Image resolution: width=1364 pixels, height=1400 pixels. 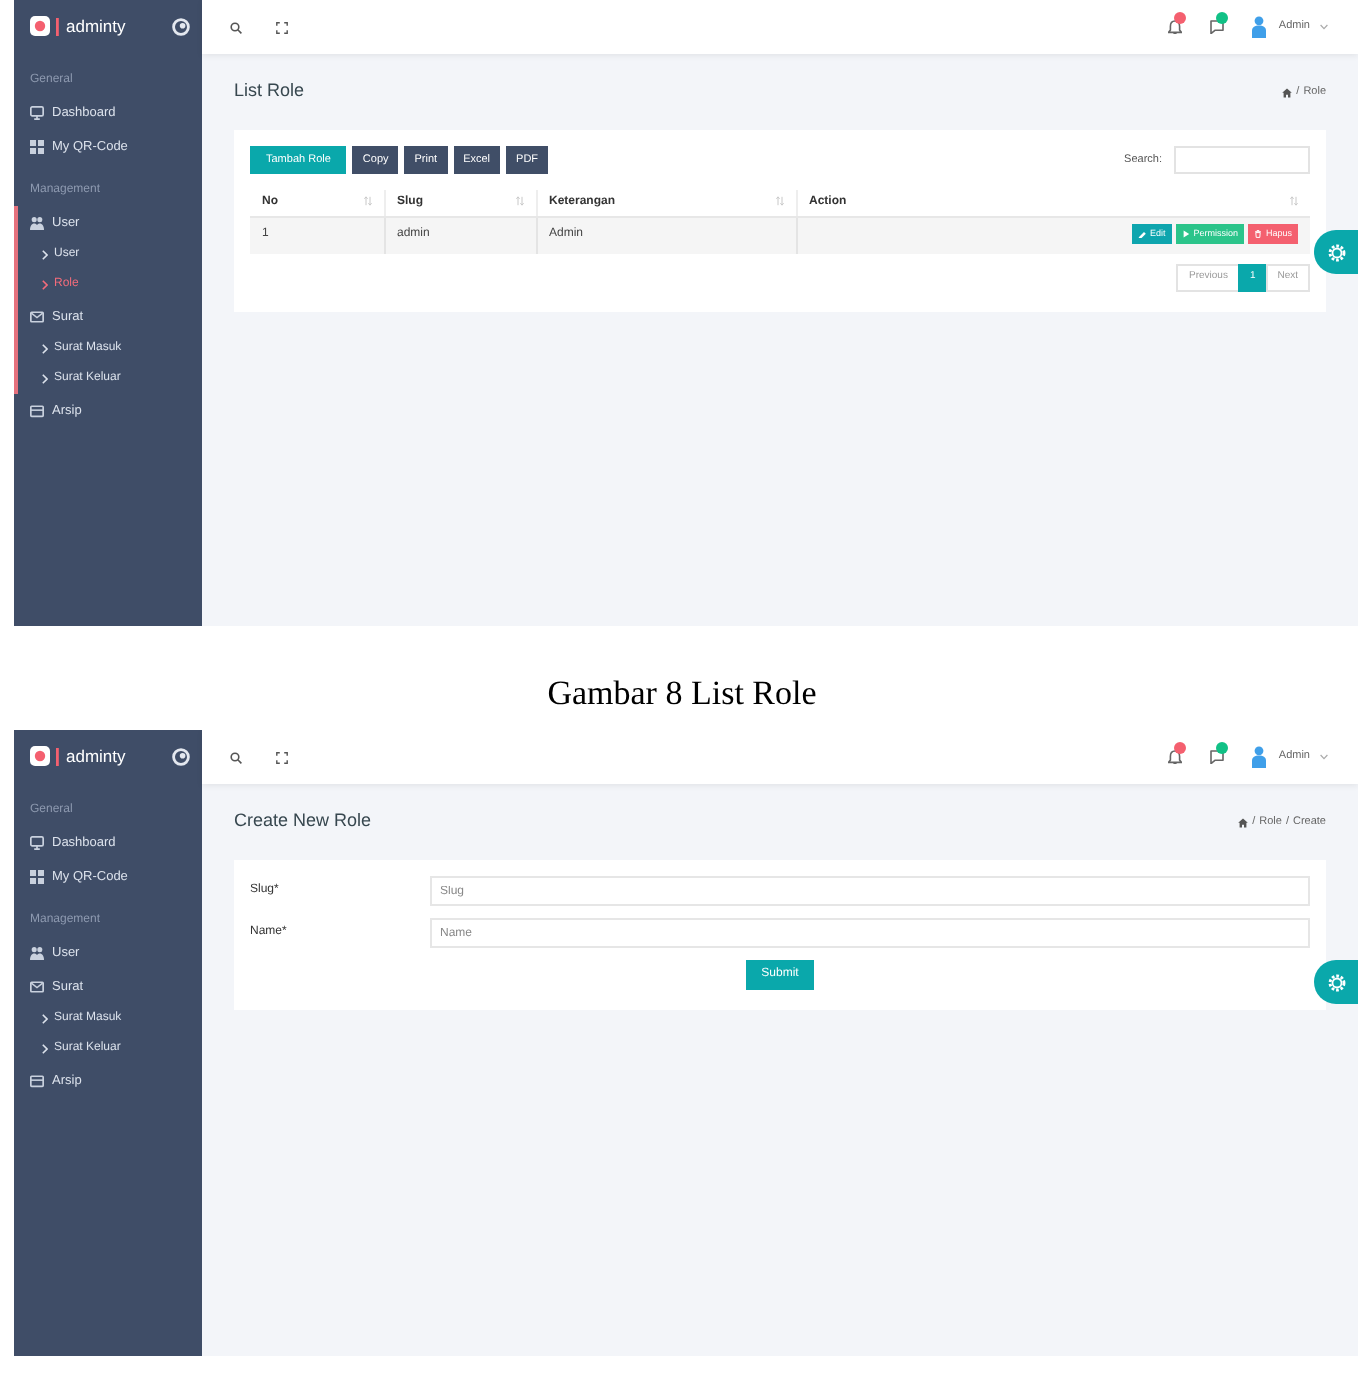 What do you see at coordinates (303, 821) in the screenshot?
I see `page-title: Create New Role` at bounding box center [303, 821].